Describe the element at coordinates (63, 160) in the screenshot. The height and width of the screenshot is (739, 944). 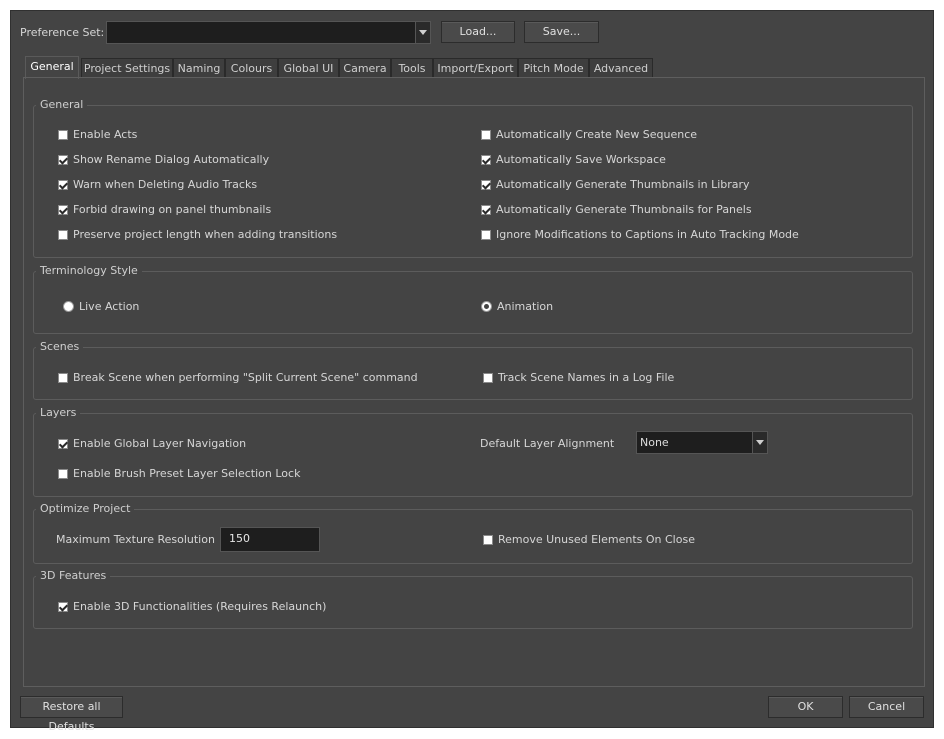
I see `show-rename-dialog-checkbox` at that location.